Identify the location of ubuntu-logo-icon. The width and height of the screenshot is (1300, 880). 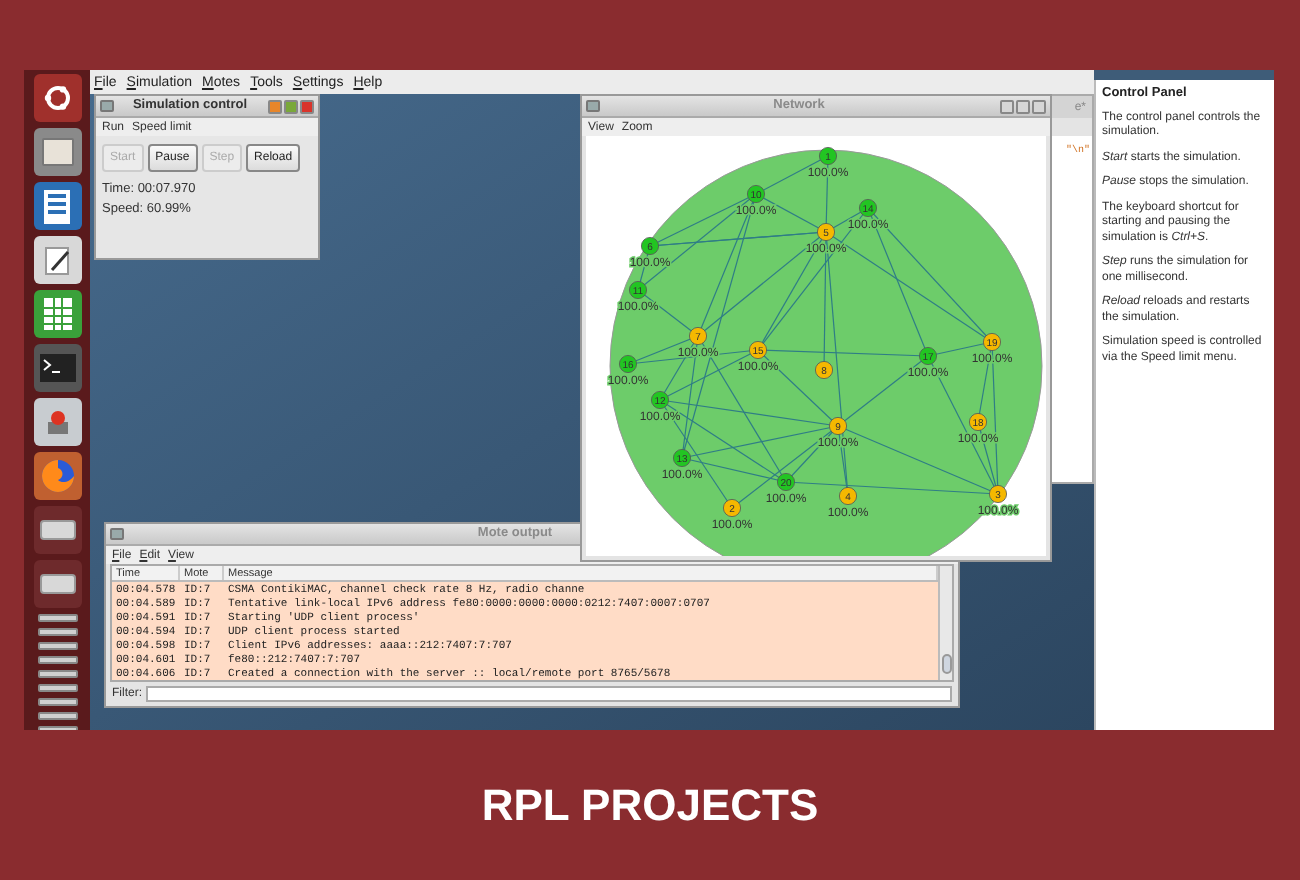
(57, 98).